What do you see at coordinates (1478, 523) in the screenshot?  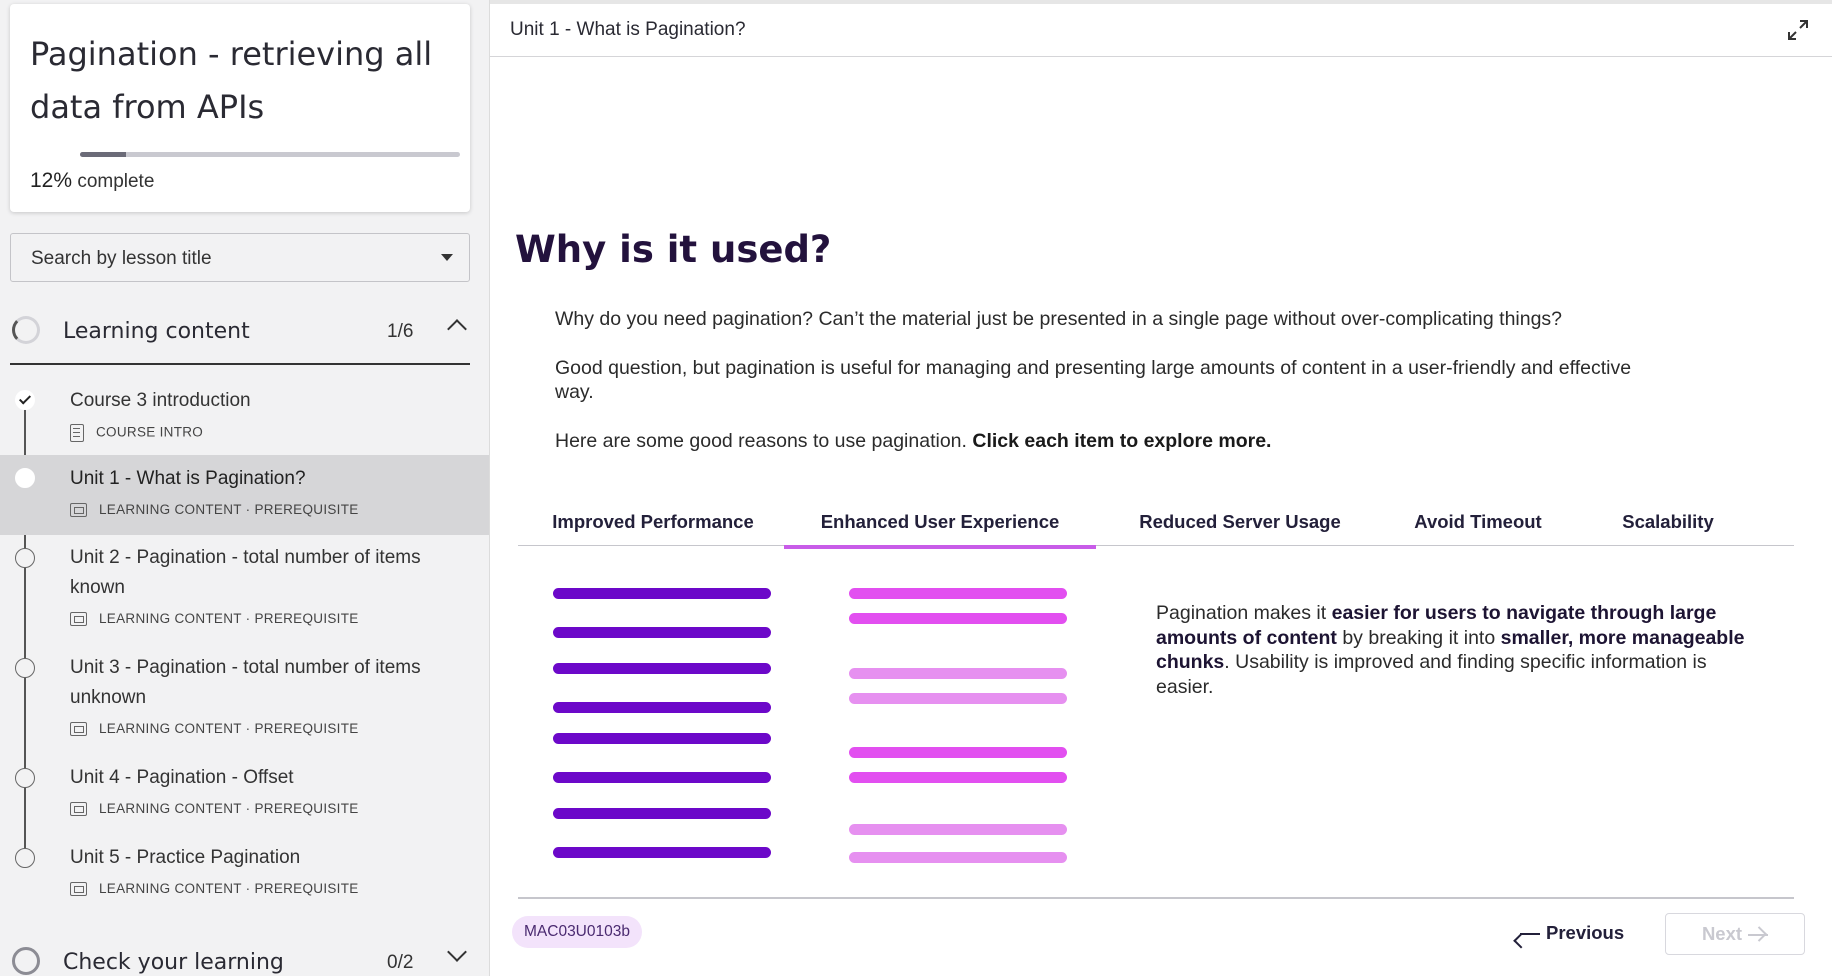 I see `tab-avoid-timeout: Avoid Timeout` at bounding box center [1478, 523].